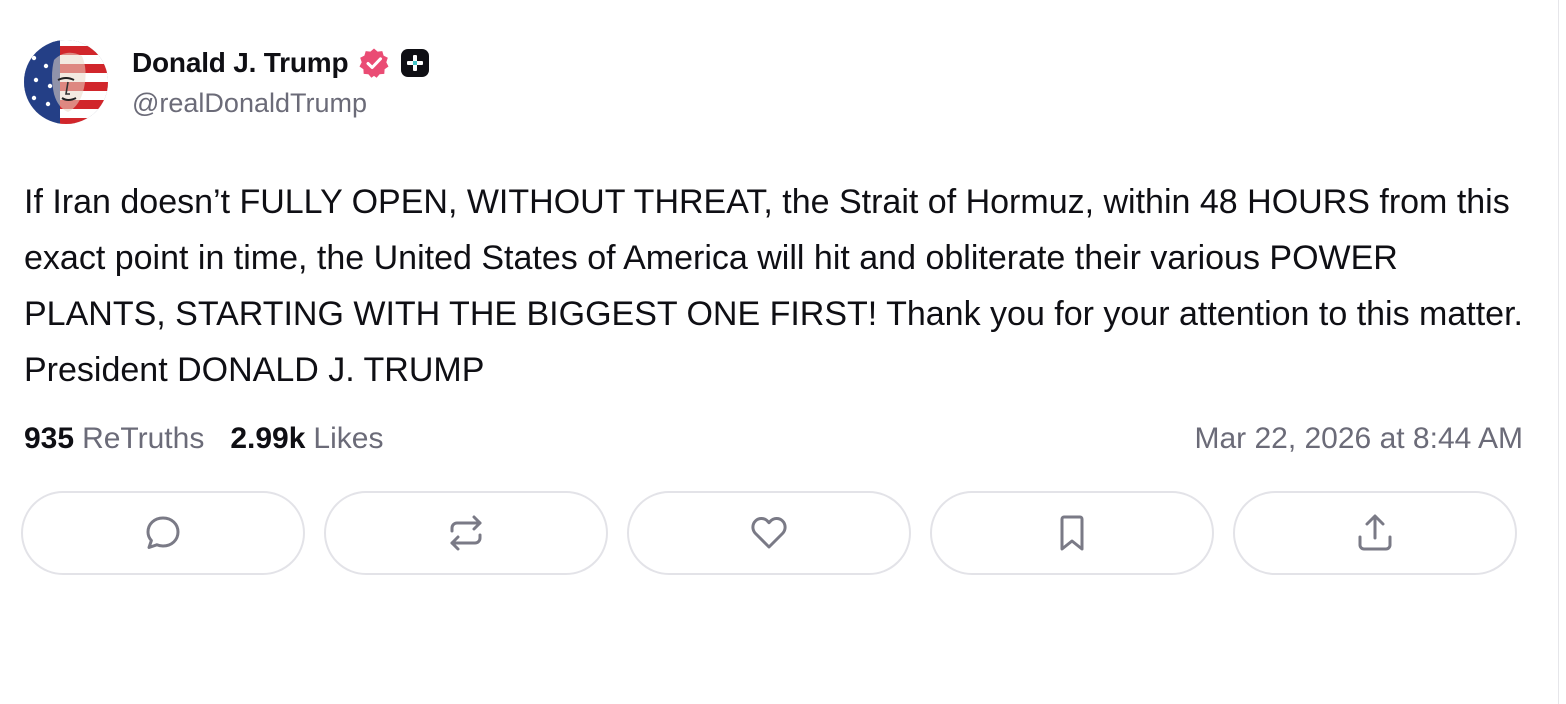 This screenshot has width=1566, height=704. Describe the element at coordinates (281, 82) in the screenshot. I see `author-identity: Donald J. Trump @realDonaldTrump` at that location.